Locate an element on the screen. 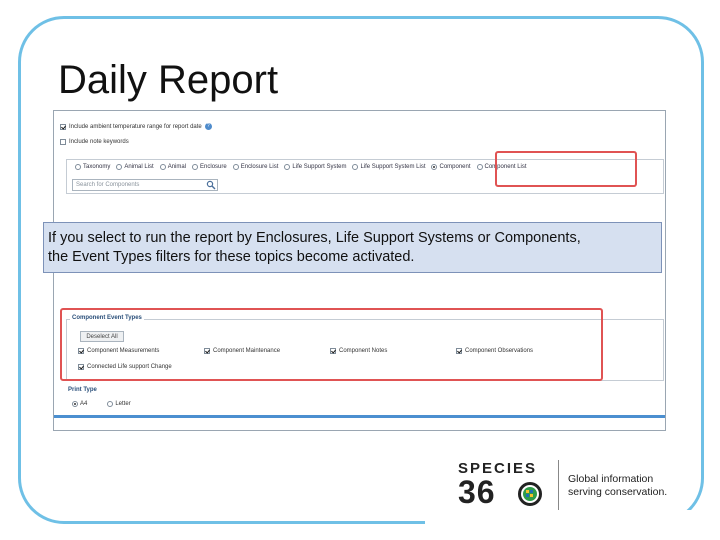 This screenshot has height=540, width=720. screenshot-bottom-bar is located at coordinates (359, 416).